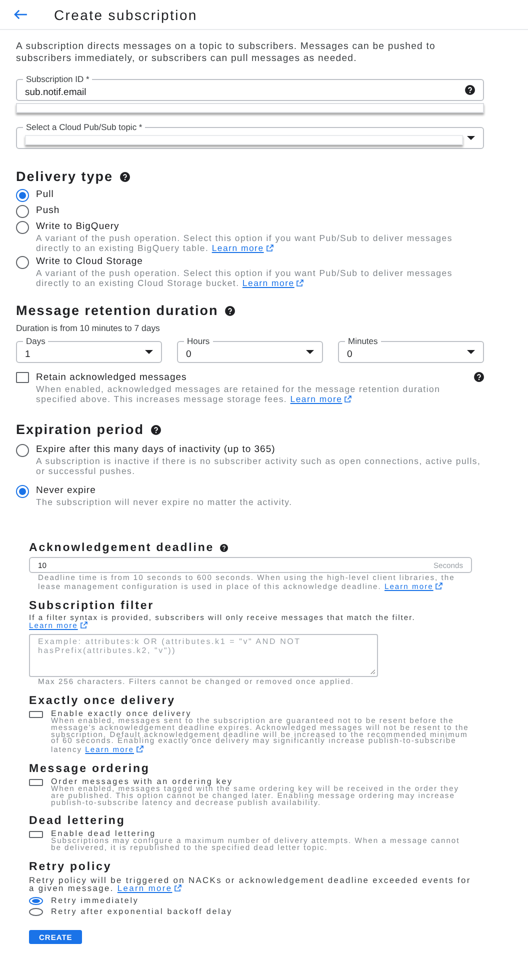 This screenshot has width=528, height=978. What do you see at coordinates (259, 466) in the screenshot?
I see `option-description: A subscription is inactive if there is no subscriber activity such as open connections, active pulls, or successful pushes.` at bounding box center [259, 466].